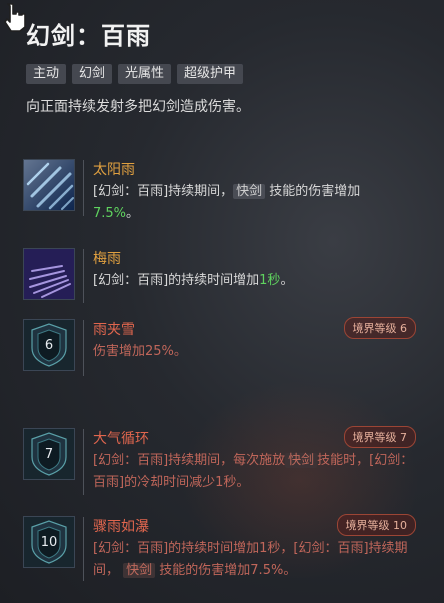 The image size is (444, 603). I want to click on sun-rain-icon, so click(49, 185).